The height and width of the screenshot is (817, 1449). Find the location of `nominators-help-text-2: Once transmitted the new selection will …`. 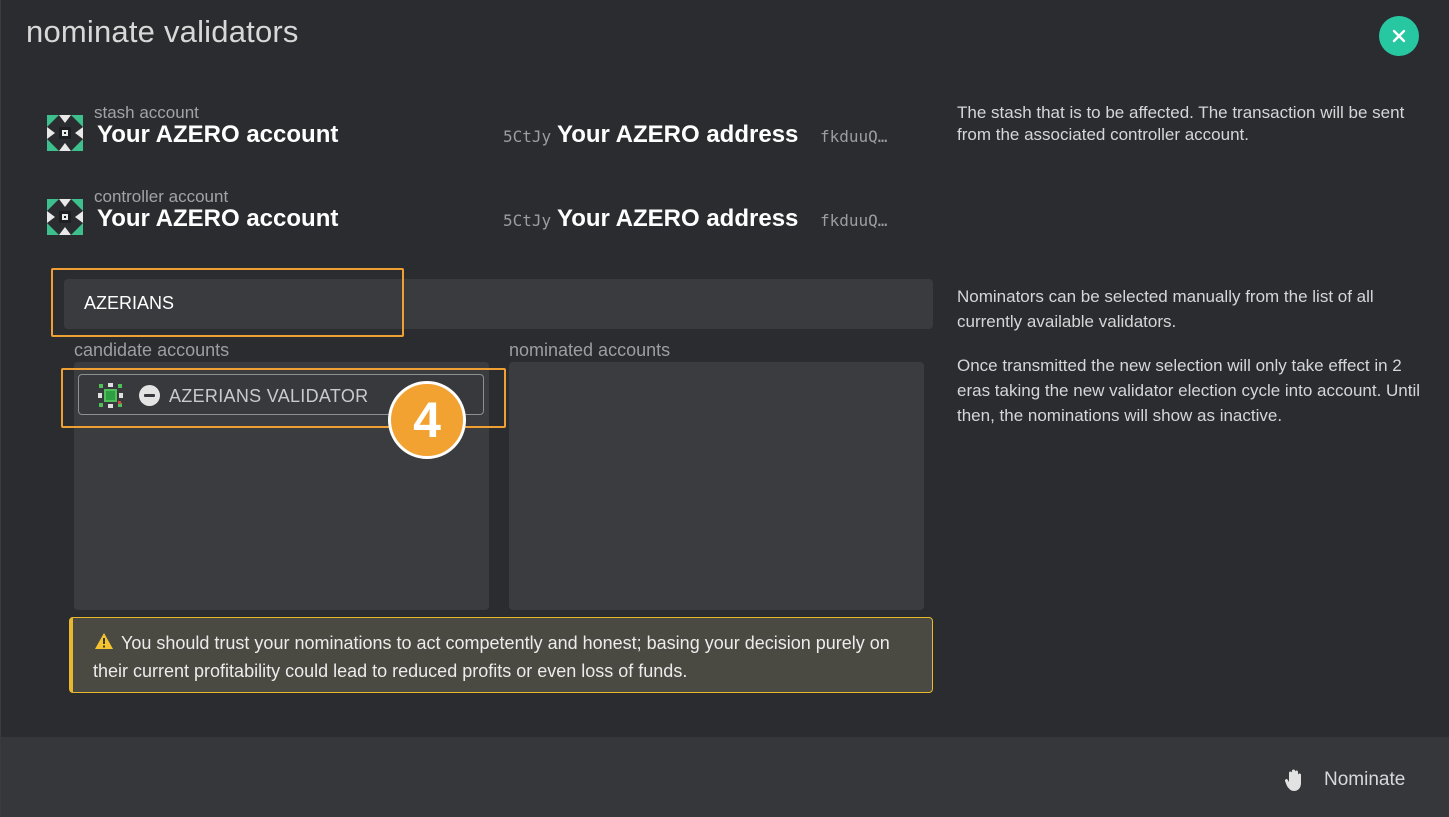

nominators-help-text-2: Once transmitted the new selection will … is located at coordinates (1189, 390).